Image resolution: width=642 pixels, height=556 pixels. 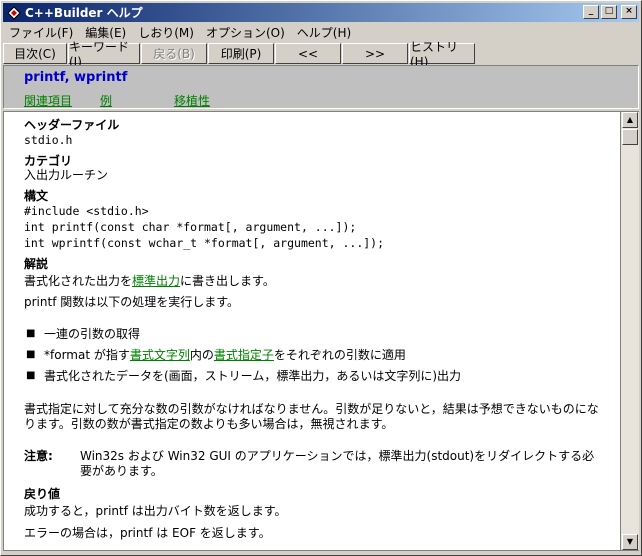 I want to click on print-button: 印刷(P), so click(x=241, y=53).